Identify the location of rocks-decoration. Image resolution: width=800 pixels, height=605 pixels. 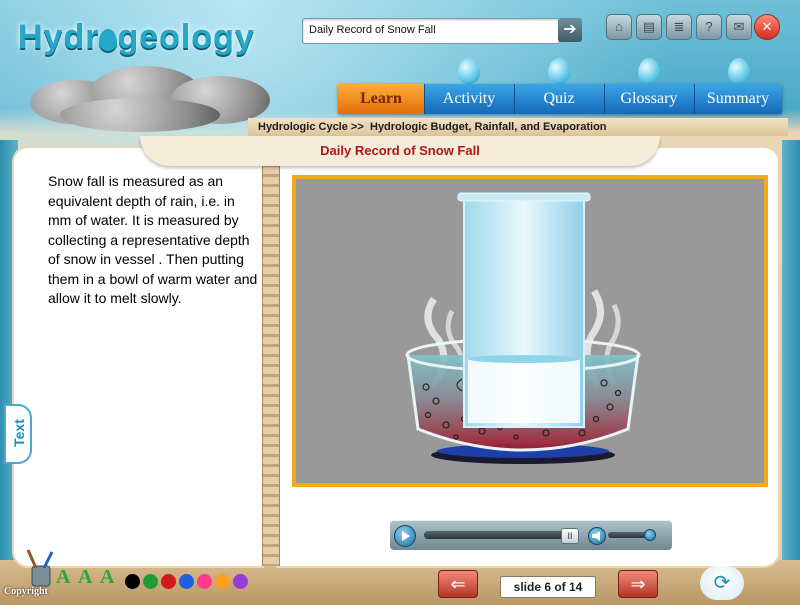
(150, 97).